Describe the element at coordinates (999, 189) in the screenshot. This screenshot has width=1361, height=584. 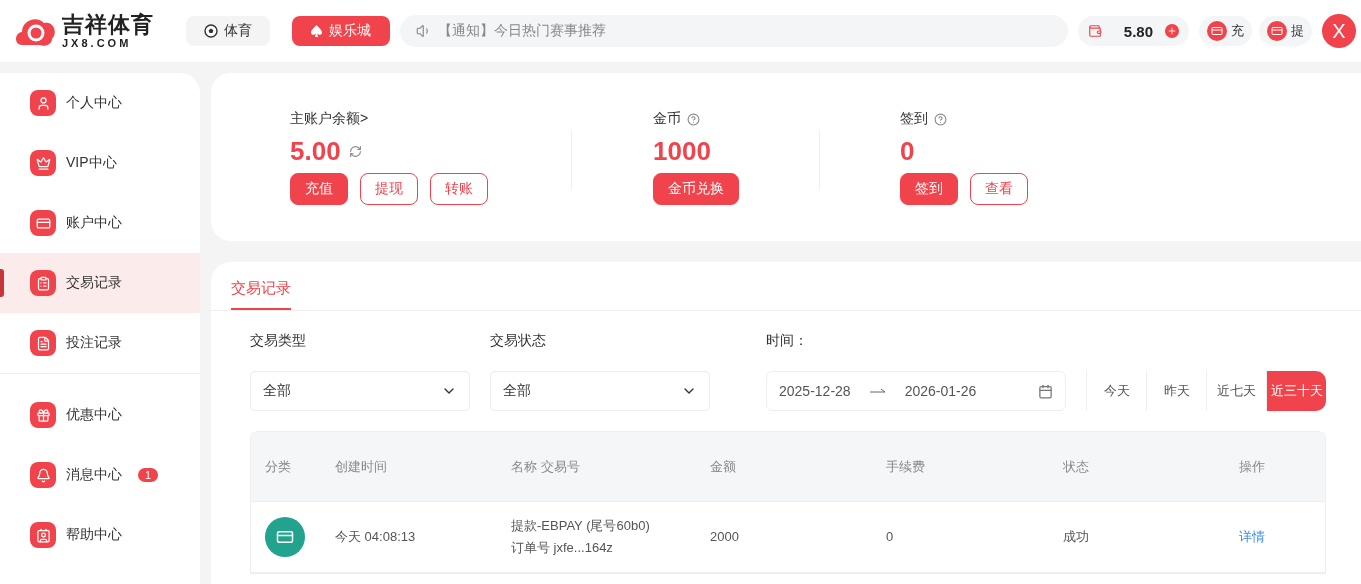
I see `action-button: 查看` at that location.